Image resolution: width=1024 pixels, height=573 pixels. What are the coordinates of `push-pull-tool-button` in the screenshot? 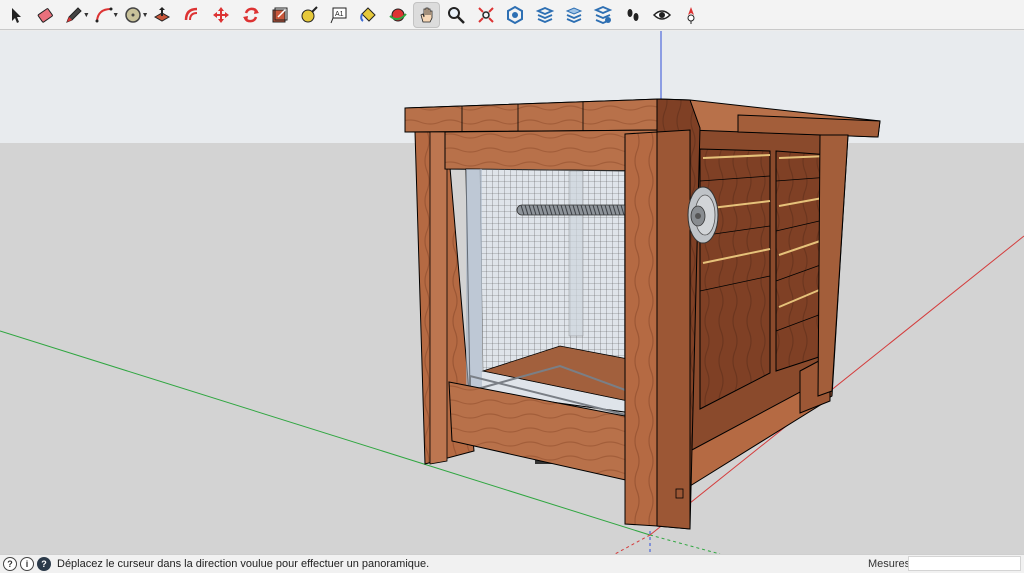 It's located at (162, 15).